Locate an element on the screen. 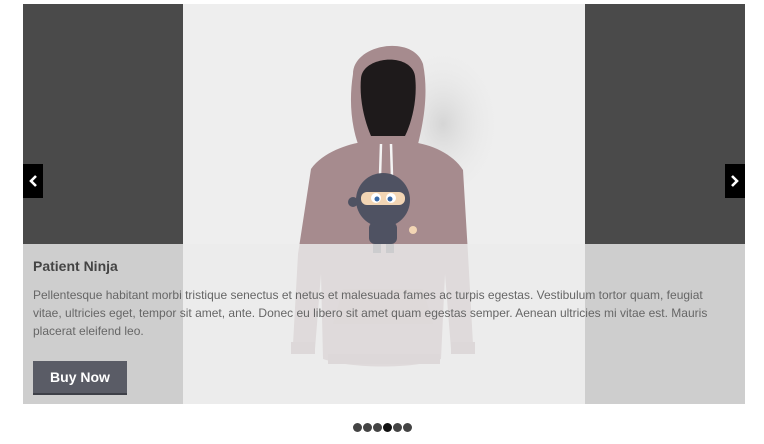 The image size is (764, 444). buy-now-button: Buy Now is located at coordinates (80, 378).